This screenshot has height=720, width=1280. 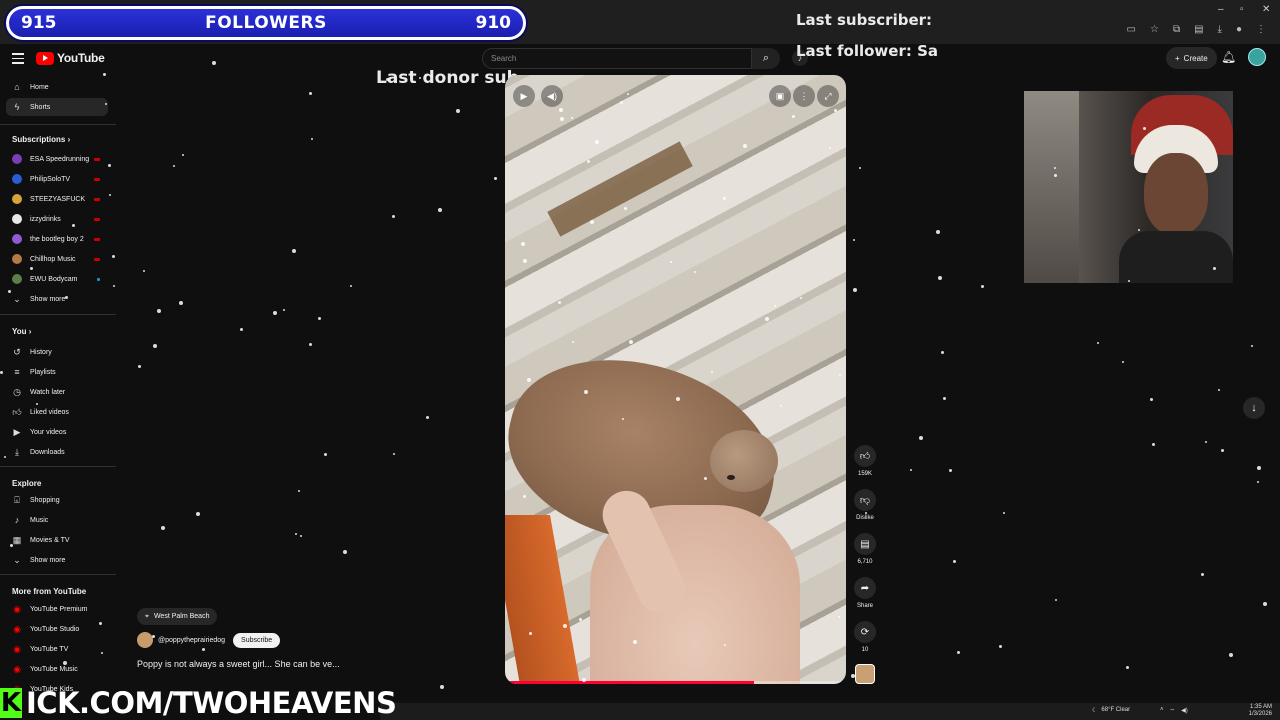 What do you see at coordinates (57, 392) in the screenshot?
I see `sidebar-item-watch-later: ◷ Watch later` at bounding box center [57, 392].